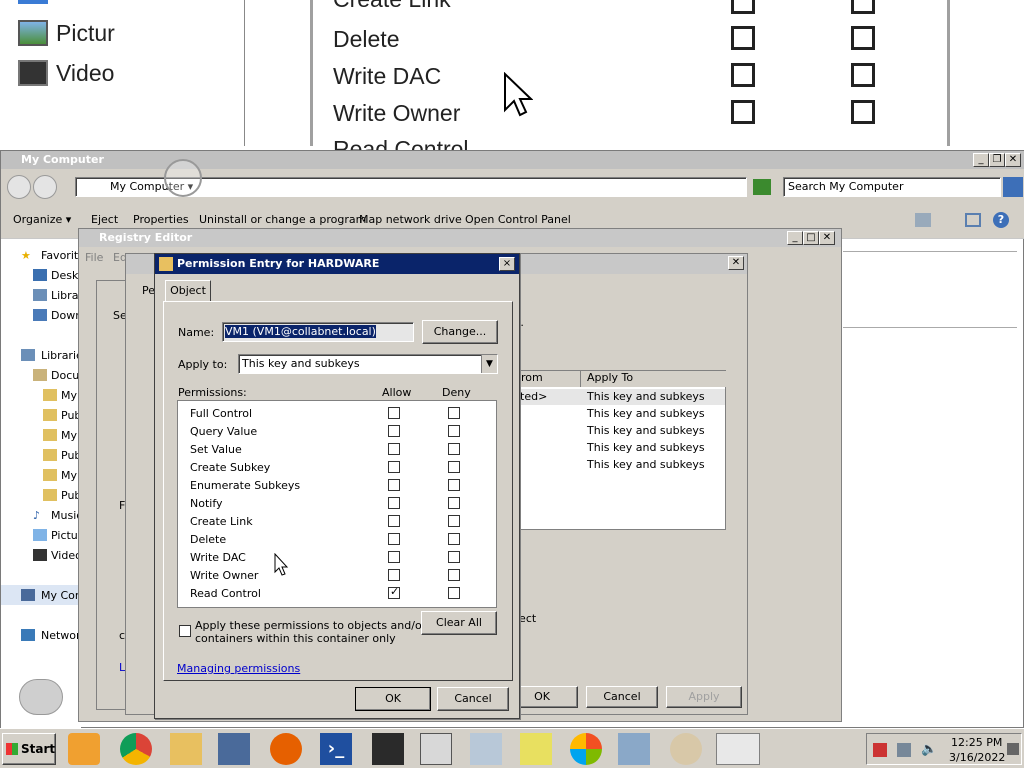  I want to click on registry-title: Registry Editor, so click(460, 238).